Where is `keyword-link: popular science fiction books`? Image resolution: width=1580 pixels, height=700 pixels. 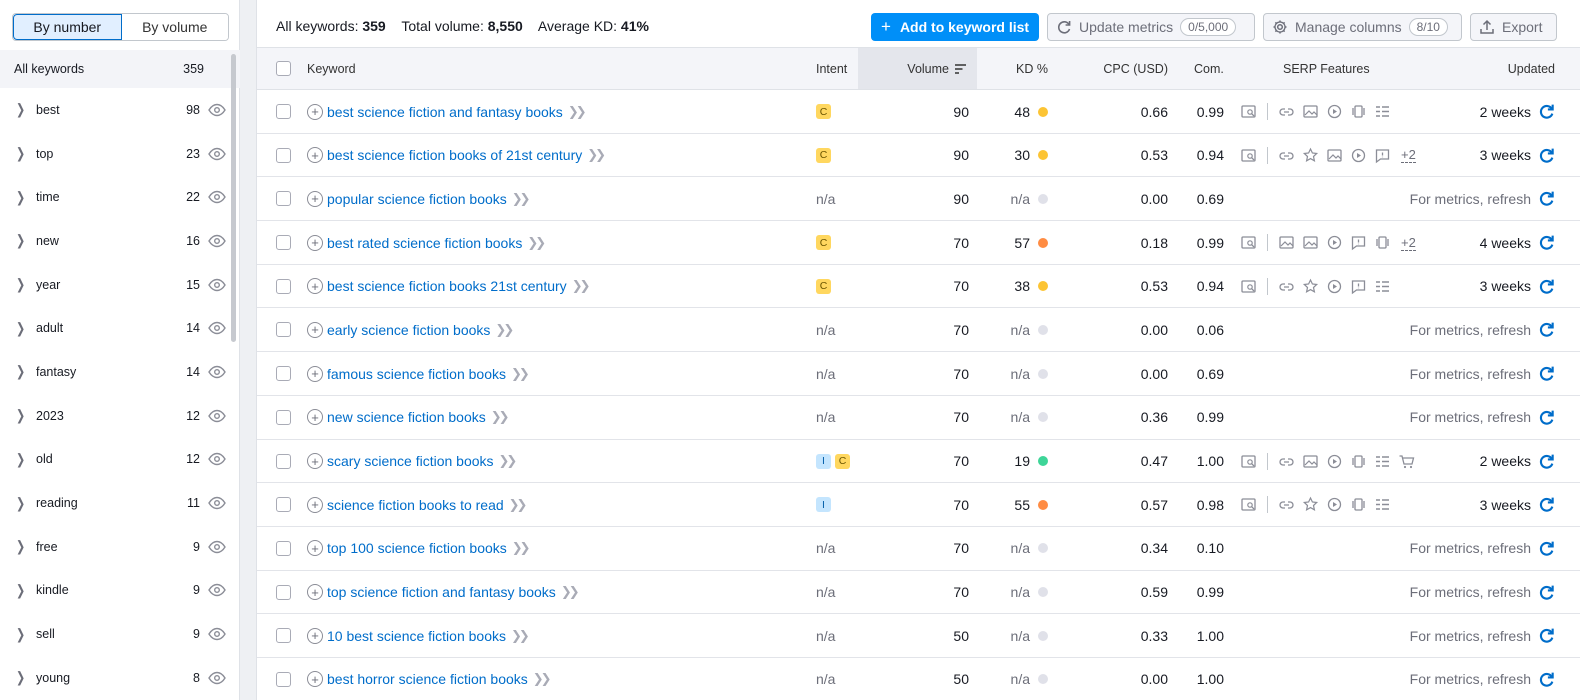
keyword-link: popular science fiction books is located at coordinates (417, 199).